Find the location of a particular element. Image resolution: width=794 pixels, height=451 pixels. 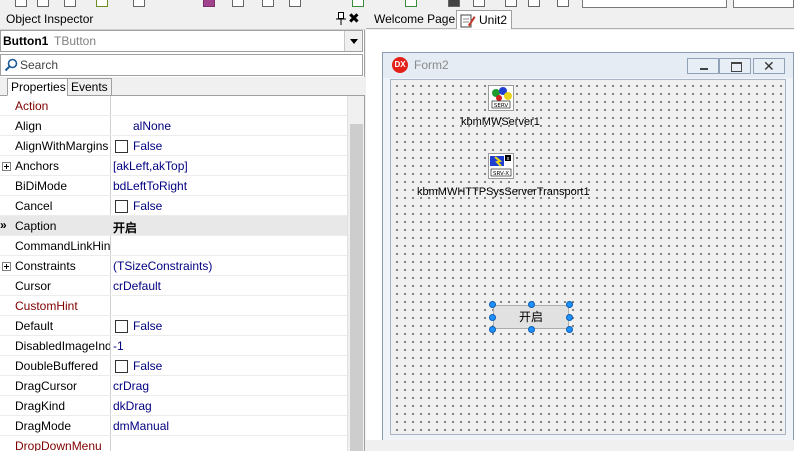

property-row: CommandLinkHint is located at coordinates (173, 246).